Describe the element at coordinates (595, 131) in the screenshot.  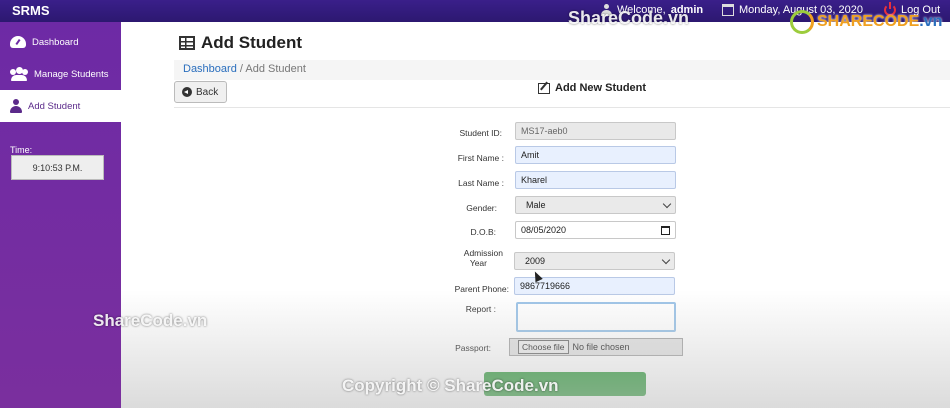
I see `student-id-input: MS17-aeb0` at that location.